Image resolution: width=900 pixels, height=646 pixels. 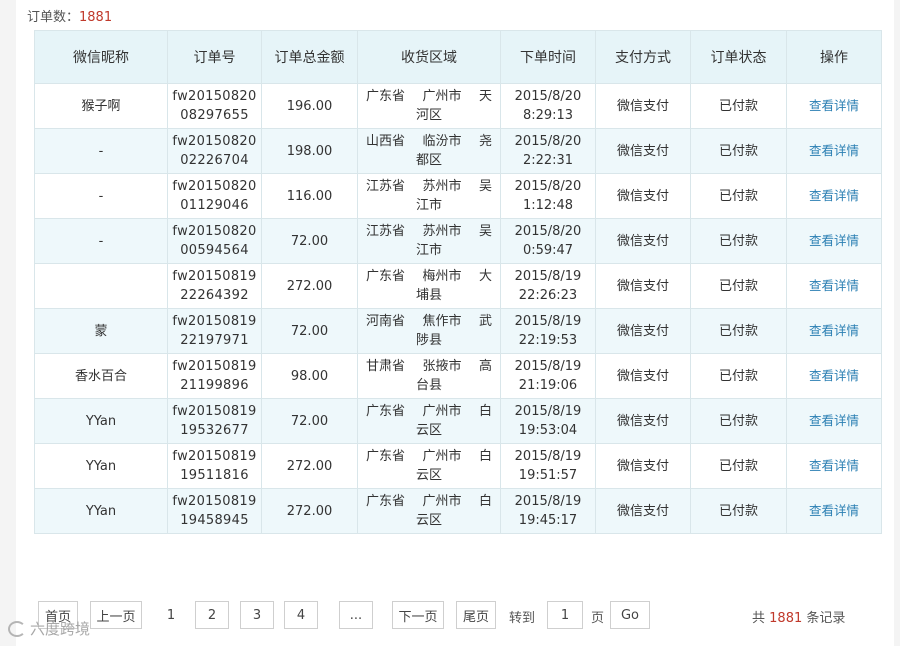 What do you see at coordinates (214, 475) in the screenshot?
I see `order-no-line-2: 19511816` at bounding box center [214, 475].